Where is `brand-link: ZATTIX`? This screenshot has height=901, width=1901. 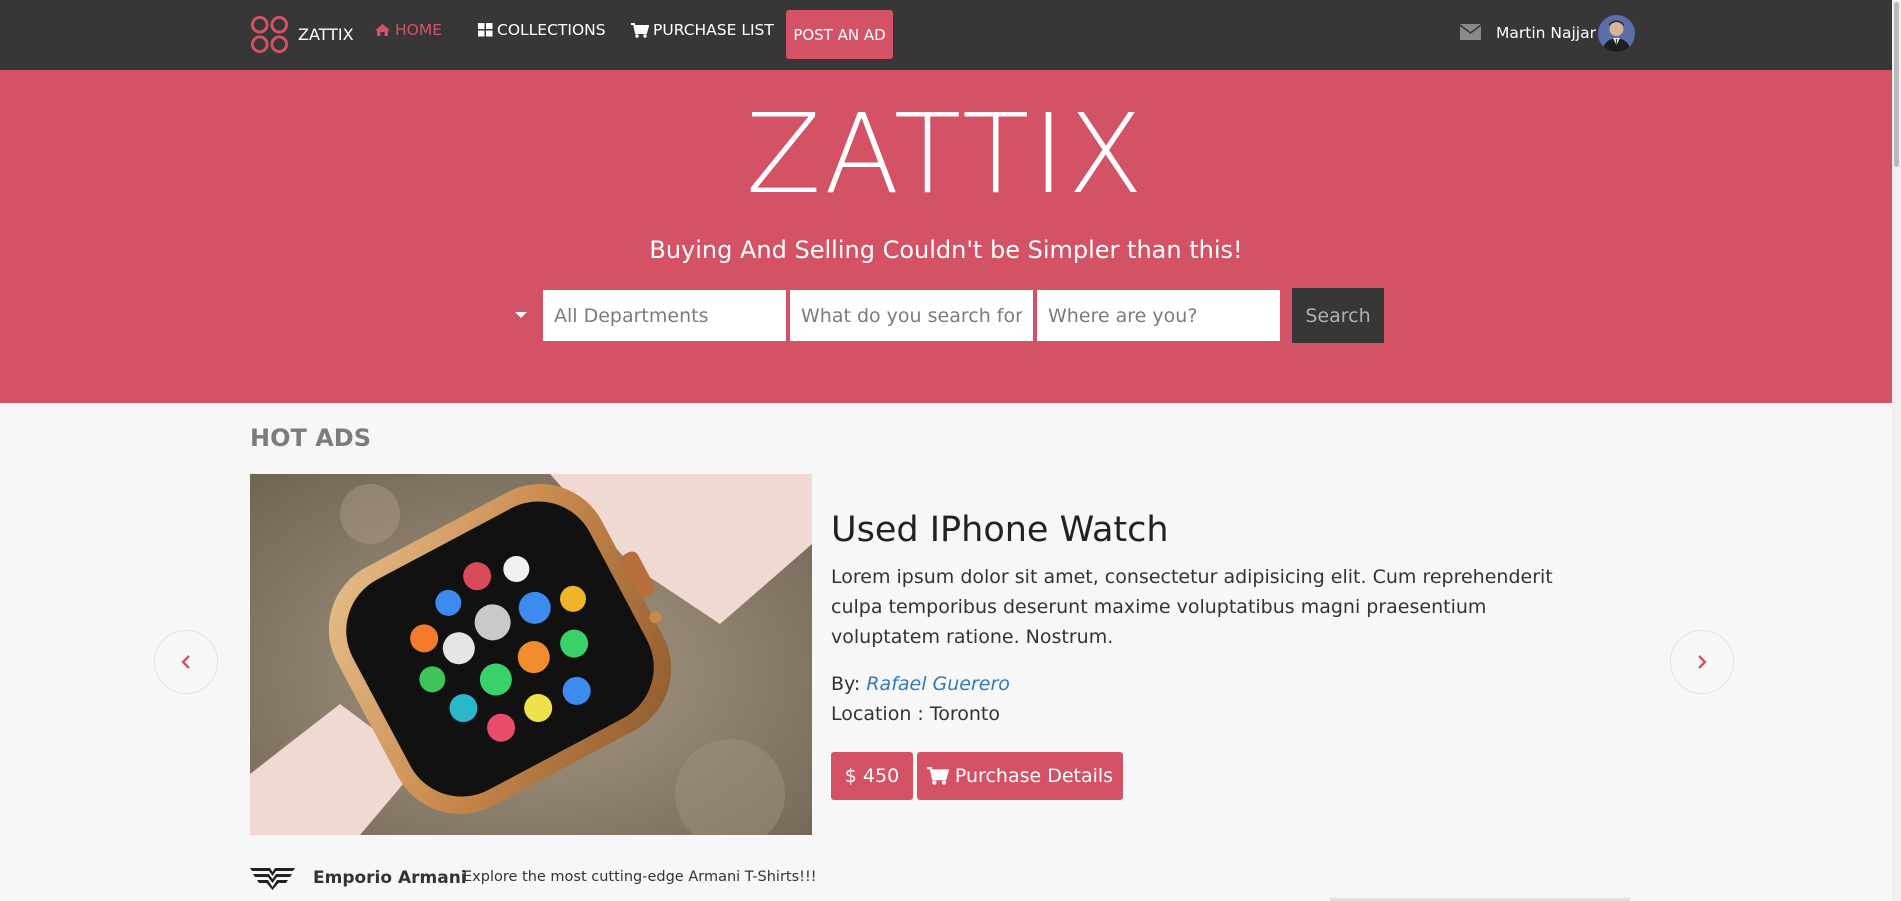
brand-link: ZATTIX is located at coordinates (302, 34).